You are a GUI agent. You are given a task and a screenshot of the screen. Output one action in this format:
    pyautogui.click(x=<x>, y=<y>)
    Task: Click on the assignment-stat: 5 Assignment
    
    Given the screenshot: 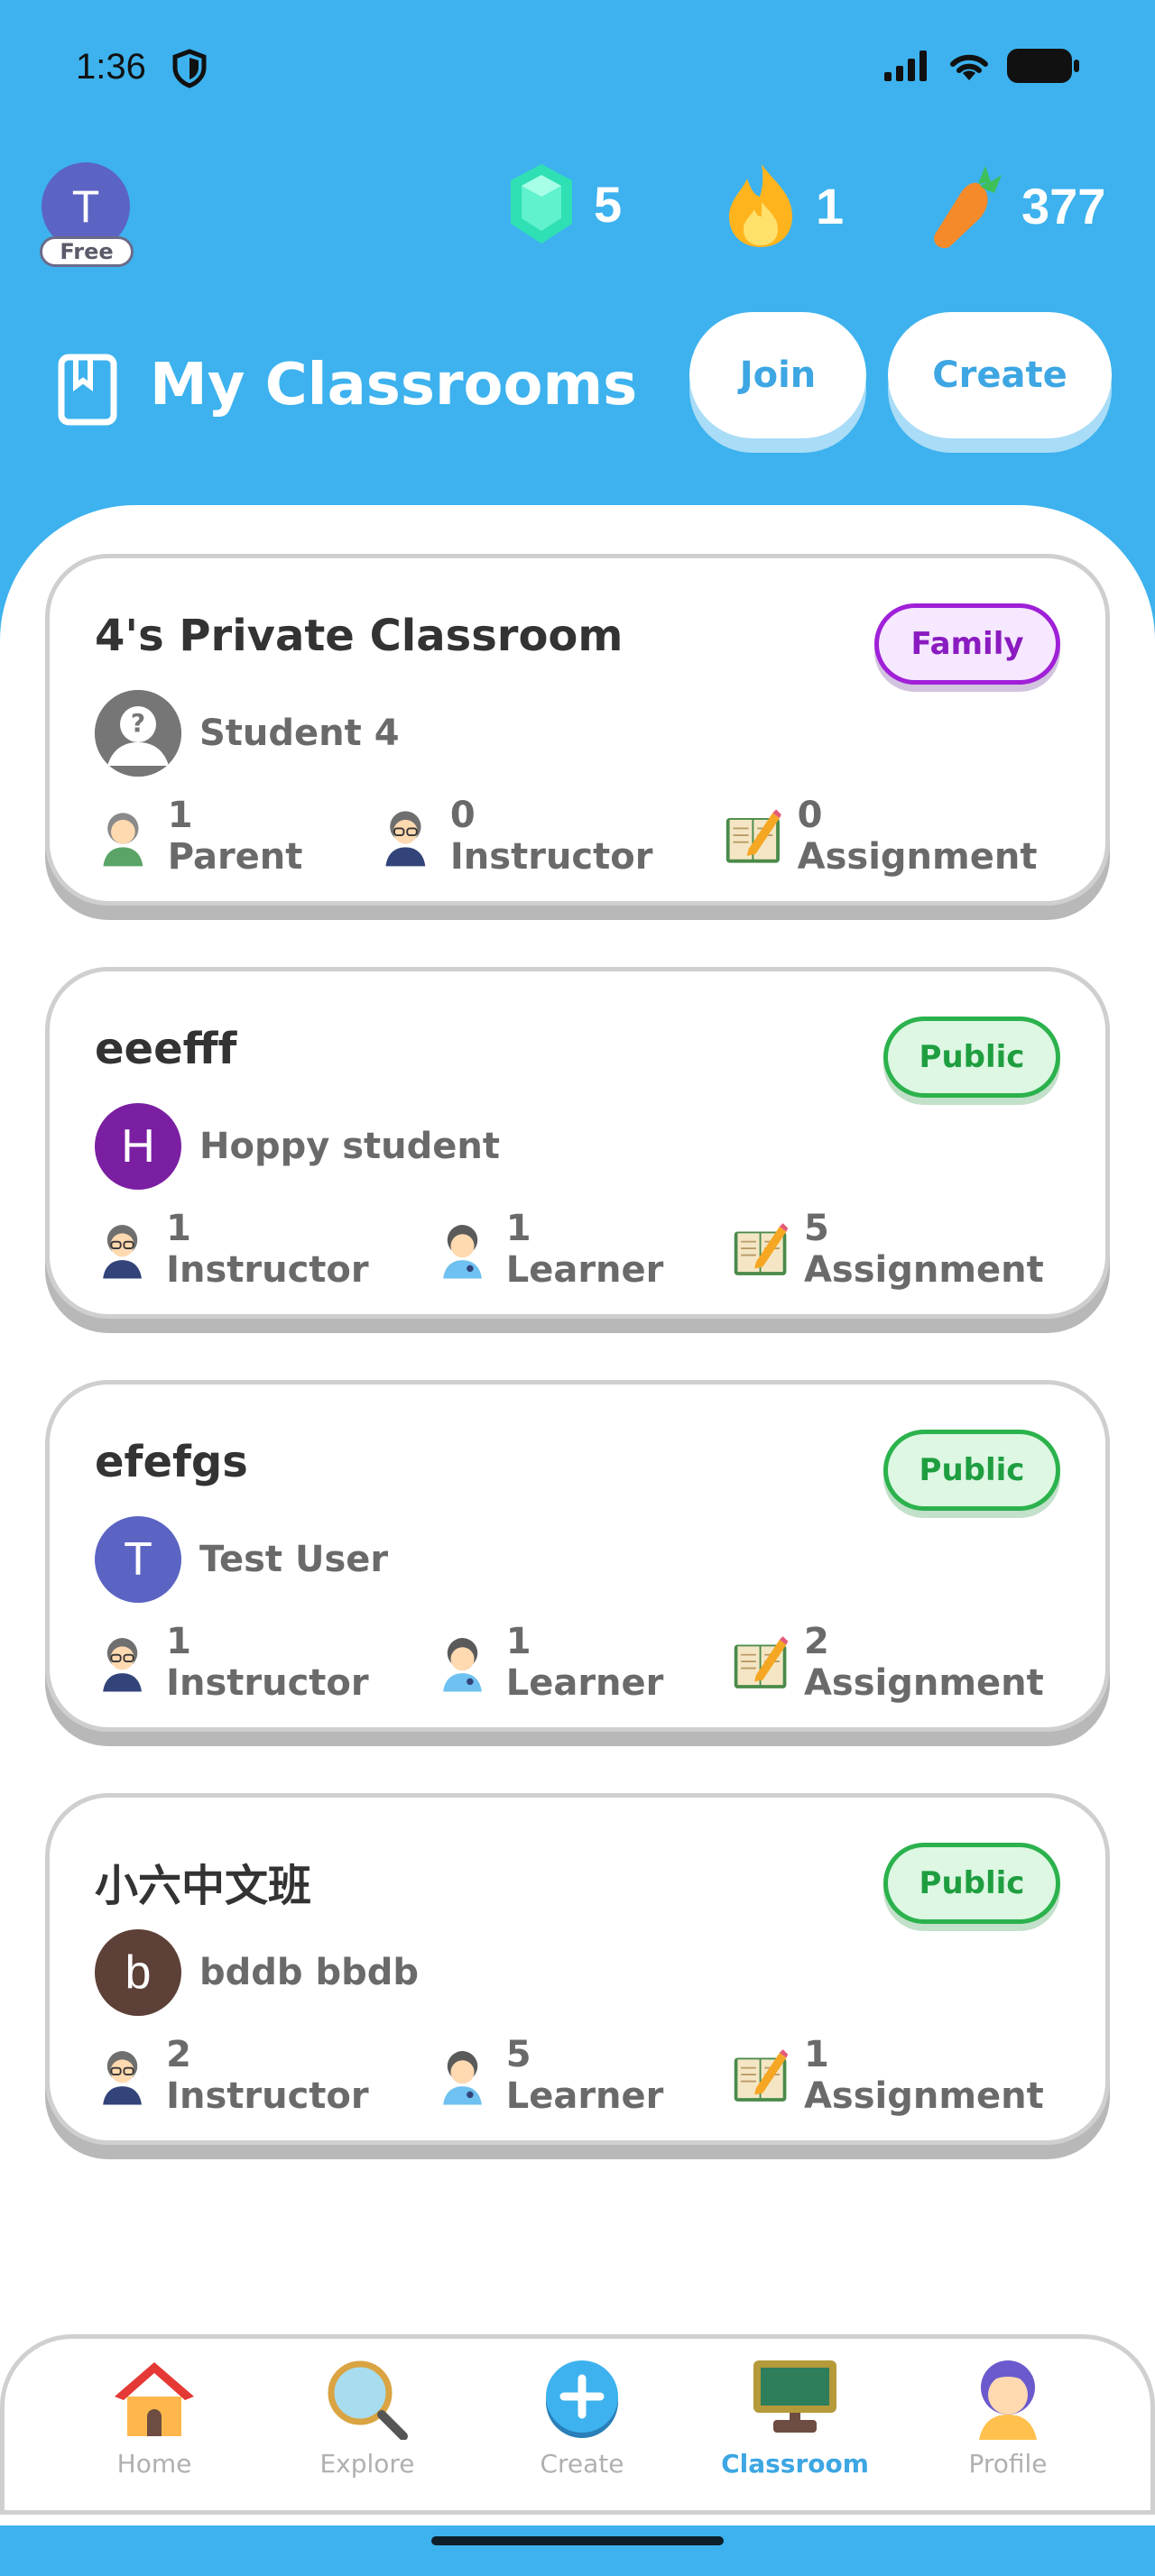 What is the action you would take?
    pyautogui.click(x=896, y=1250)
    